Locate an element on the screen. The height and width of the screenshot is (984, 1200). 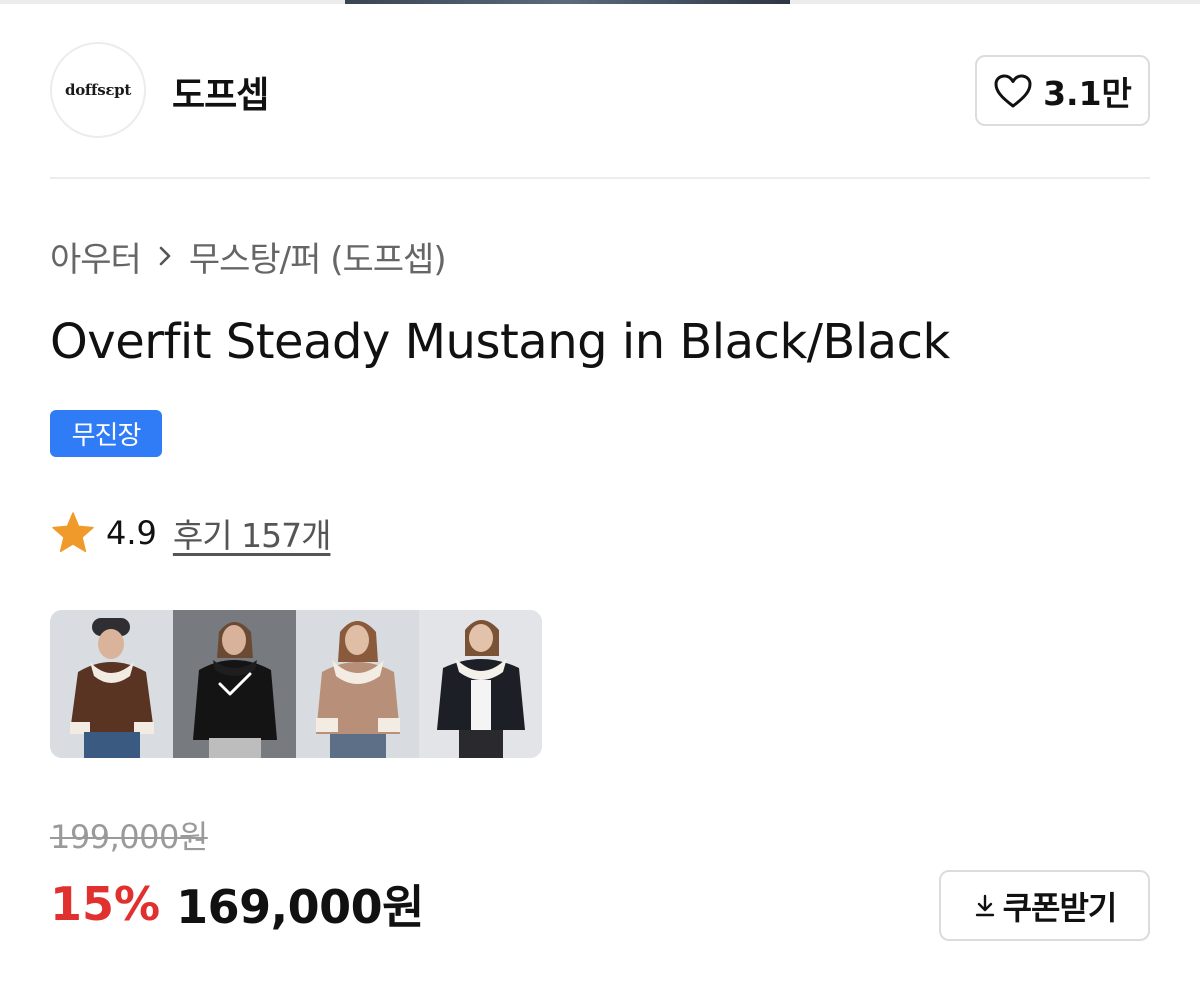
color-option-black is located at coordinates (234, 684).